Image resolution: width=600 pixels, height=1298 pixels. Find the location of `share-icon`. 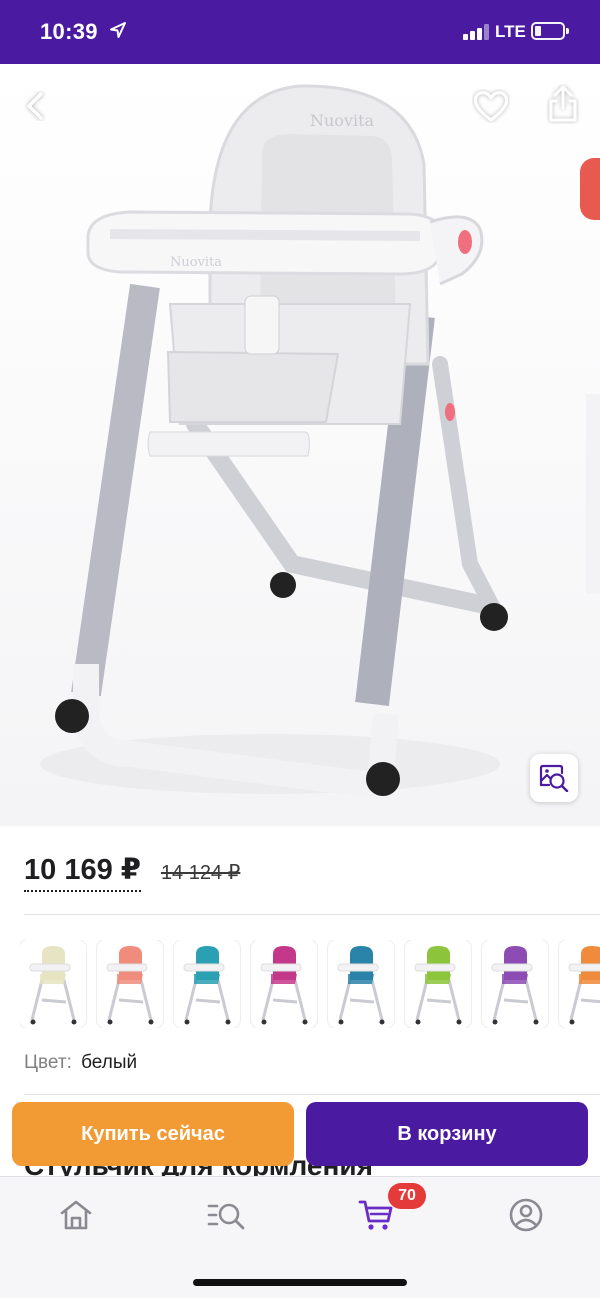

share-icon is located at coordinates (563, 103).